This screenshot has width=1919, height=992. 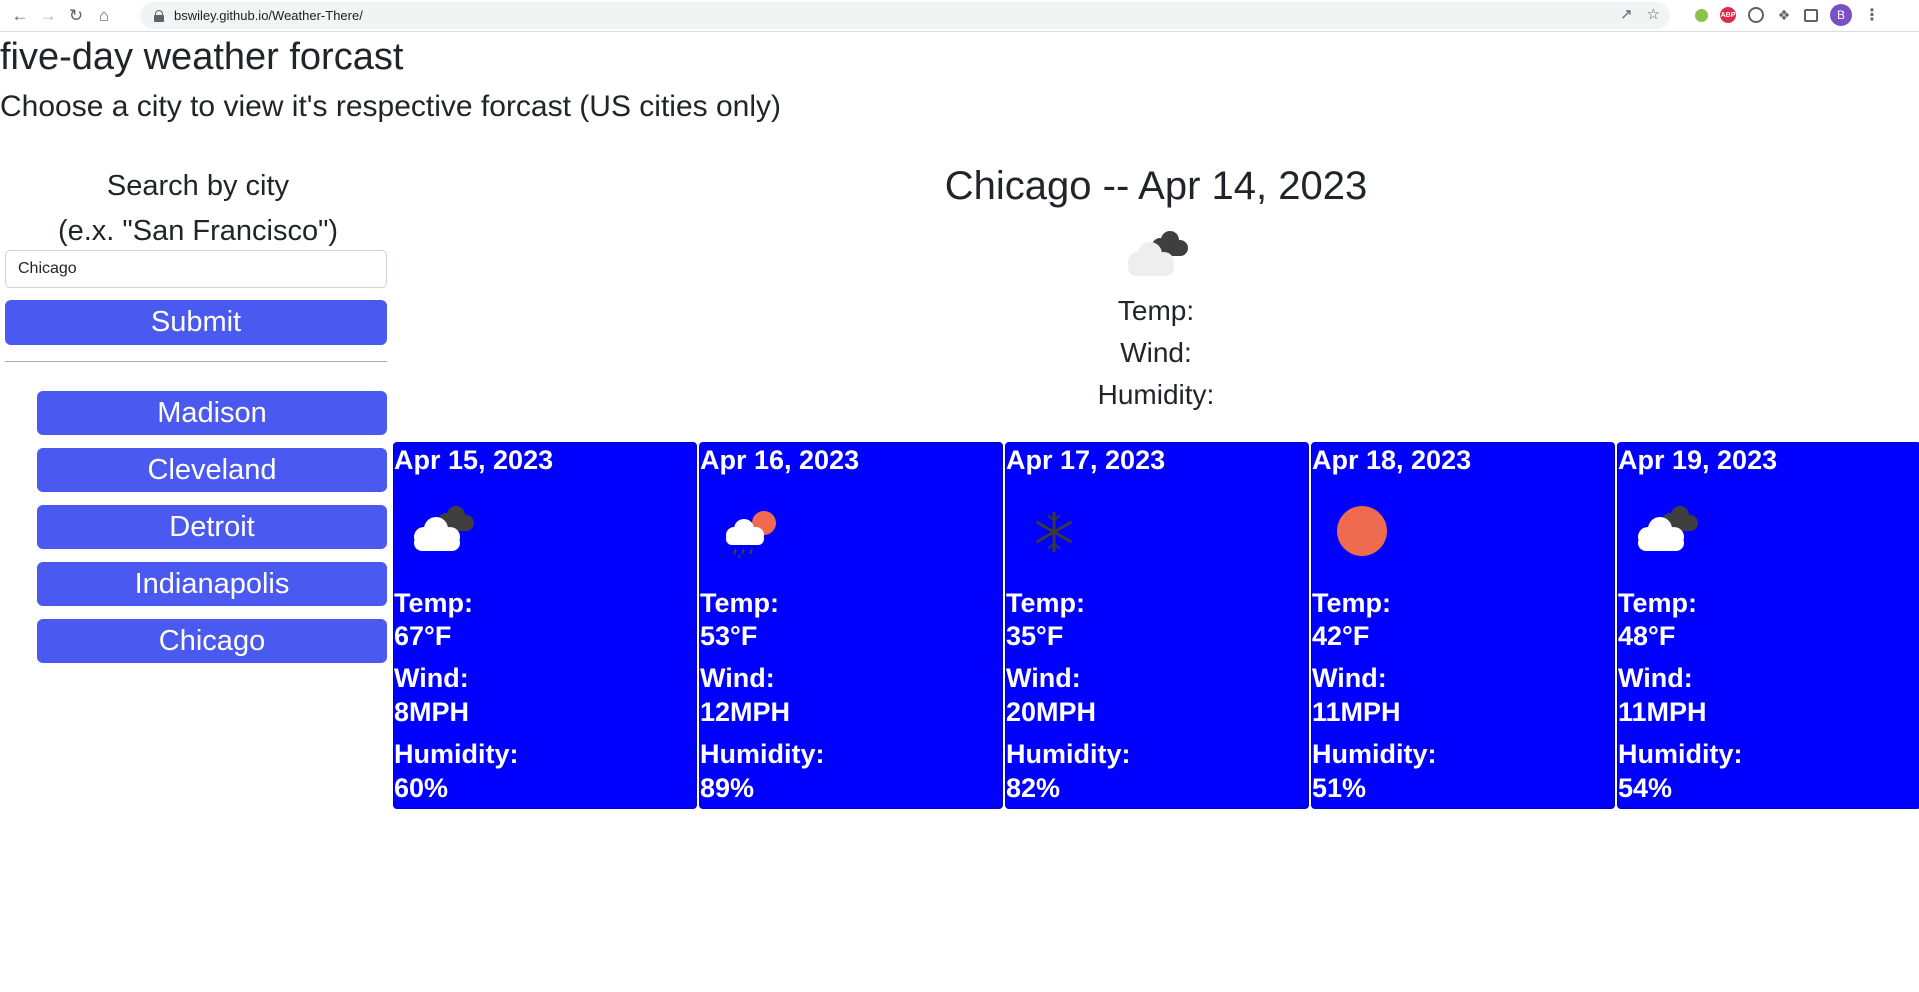 What do you see at coordinates (159, 15) in the screenshot?
I see `lock-icon` at bounding box center [159, 15].